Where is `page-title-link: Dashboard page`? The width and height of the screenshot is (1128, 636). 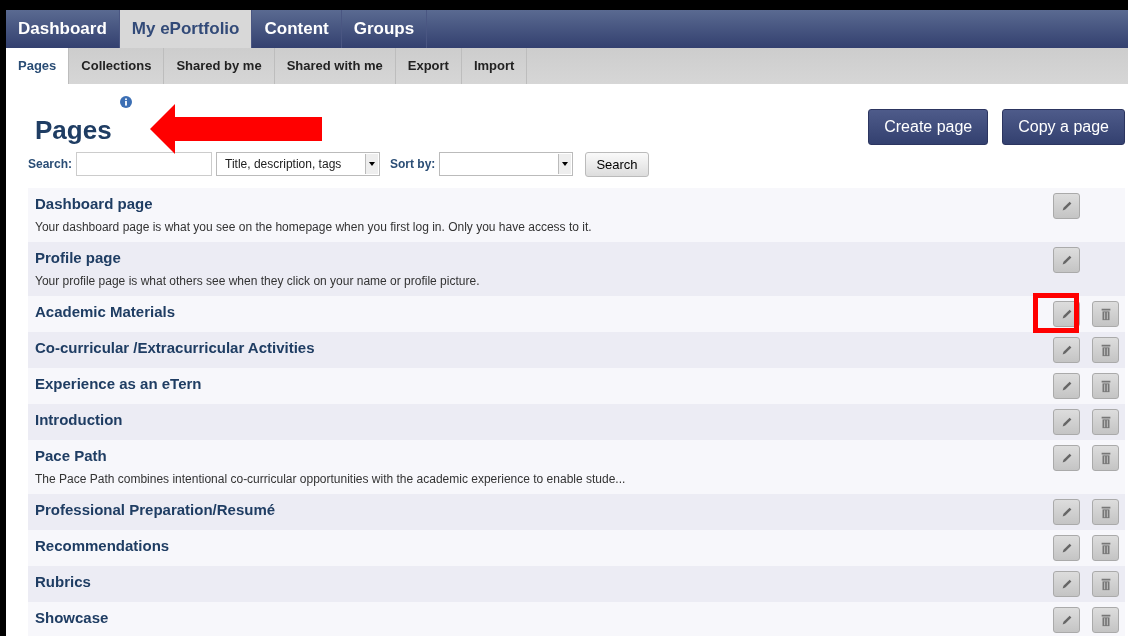
page-title-link: Dashboard page is located at coordinates (313, 204).